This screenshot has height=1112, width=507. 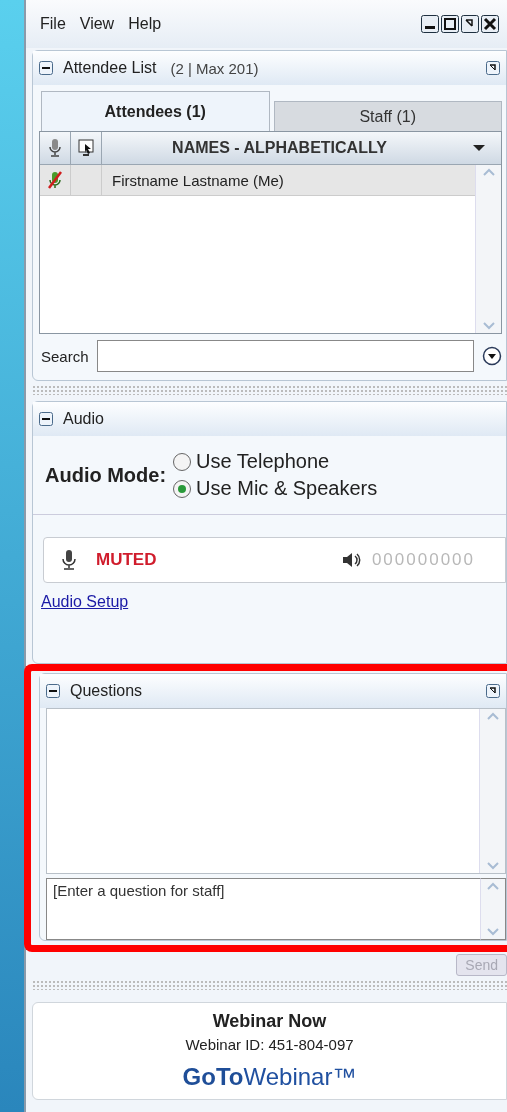 I want to click on radio-option: Use Mic & Speakers, so click(x=275, y=488).